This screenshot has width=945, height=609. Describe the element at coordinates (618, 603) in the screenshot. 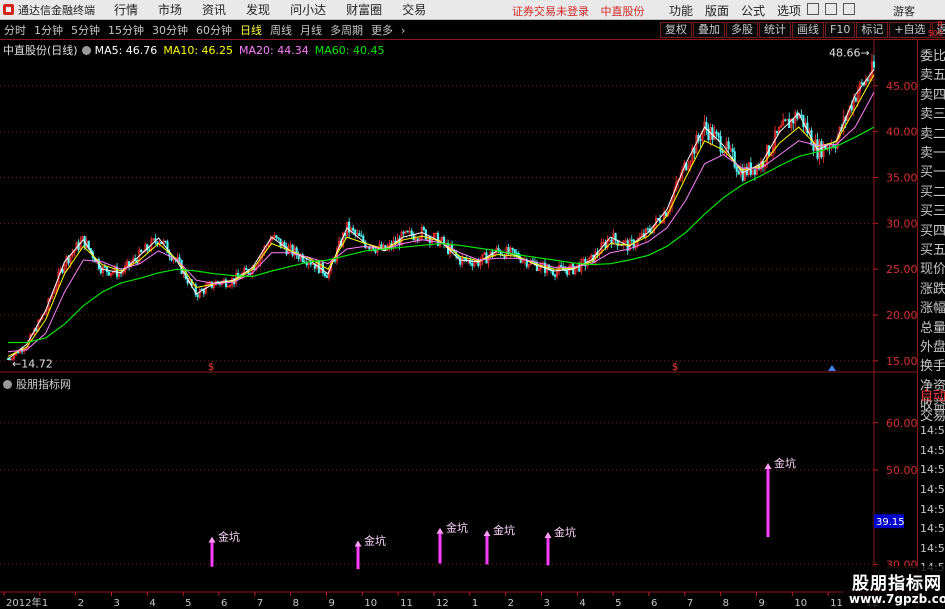

I see `date-tick-label: 5` at that location.